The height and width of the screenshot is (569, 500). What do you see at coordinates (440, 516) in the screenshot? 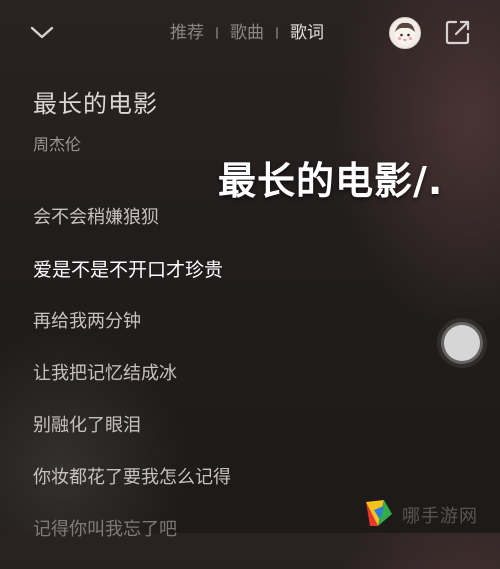
I see `watermark-text: 哪手游网` at bounding box center [440, 516].